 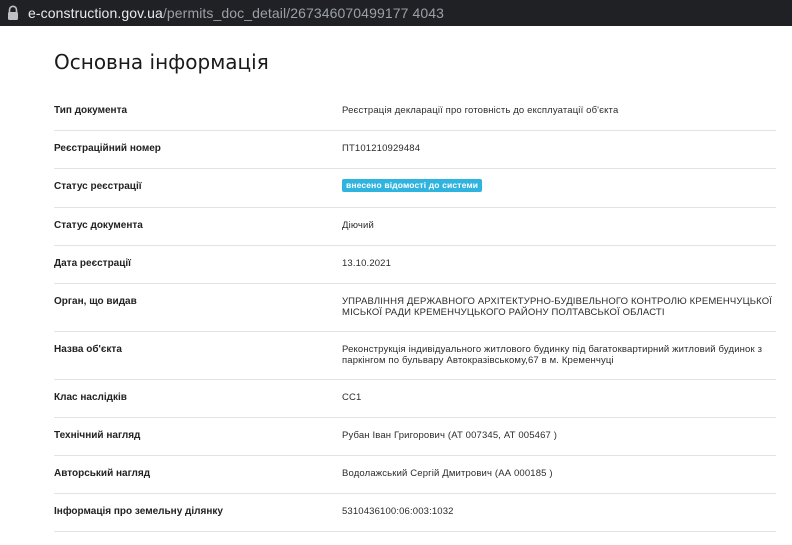 What do you see at coordinates (90, 397) in the screenshot?
I see `info-label: Клас наслідків` at bounding box center [90, 397].